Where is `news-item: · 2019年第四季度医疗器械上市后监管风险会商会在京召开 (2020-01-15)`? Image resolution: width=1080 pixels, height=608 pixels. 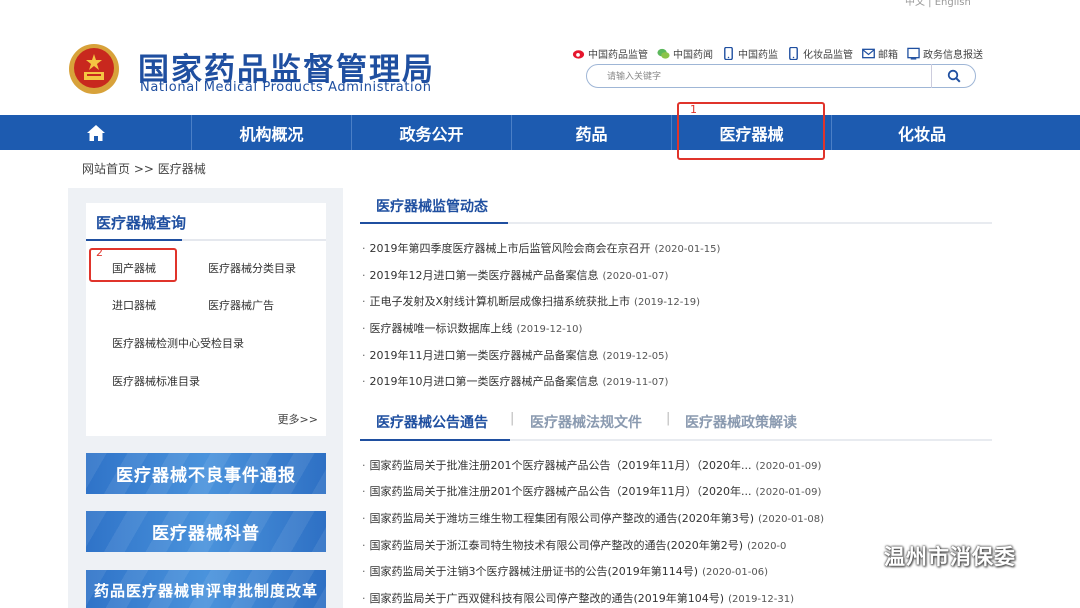
news-item: · 2019年第四季度医疗器械上市后监管风险会商会在京召开 (2020-01-15) is located at coordinates (541, 248).